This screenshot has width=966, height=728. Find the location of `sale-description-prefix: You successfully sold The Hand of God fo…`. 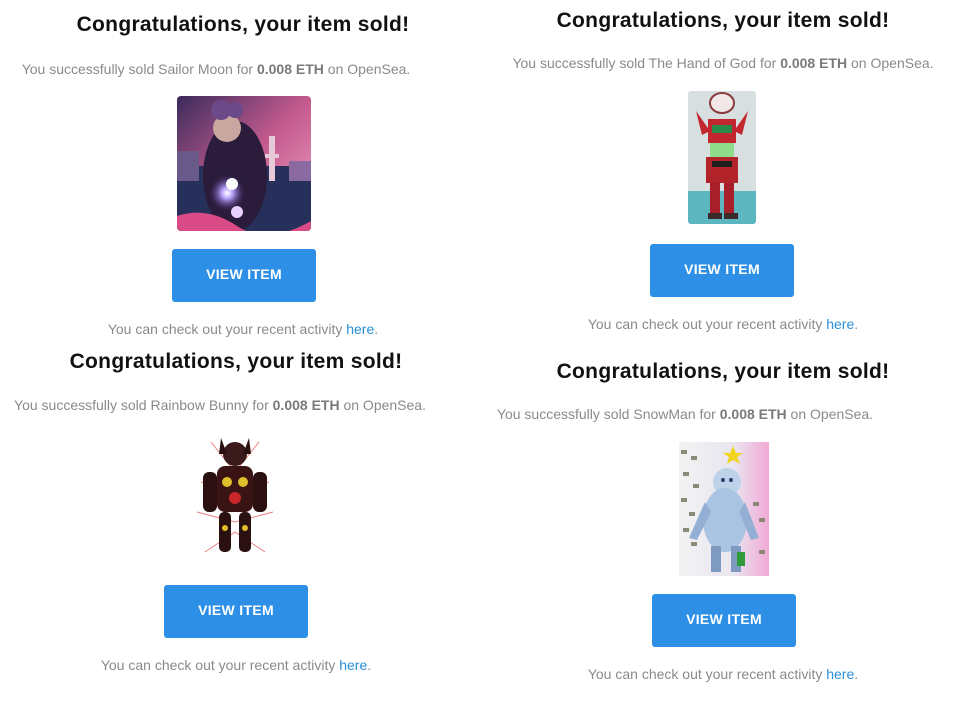

sale-description-prefix: You successfully sold The Hand of God fo… is located at coordinates (646, 63).